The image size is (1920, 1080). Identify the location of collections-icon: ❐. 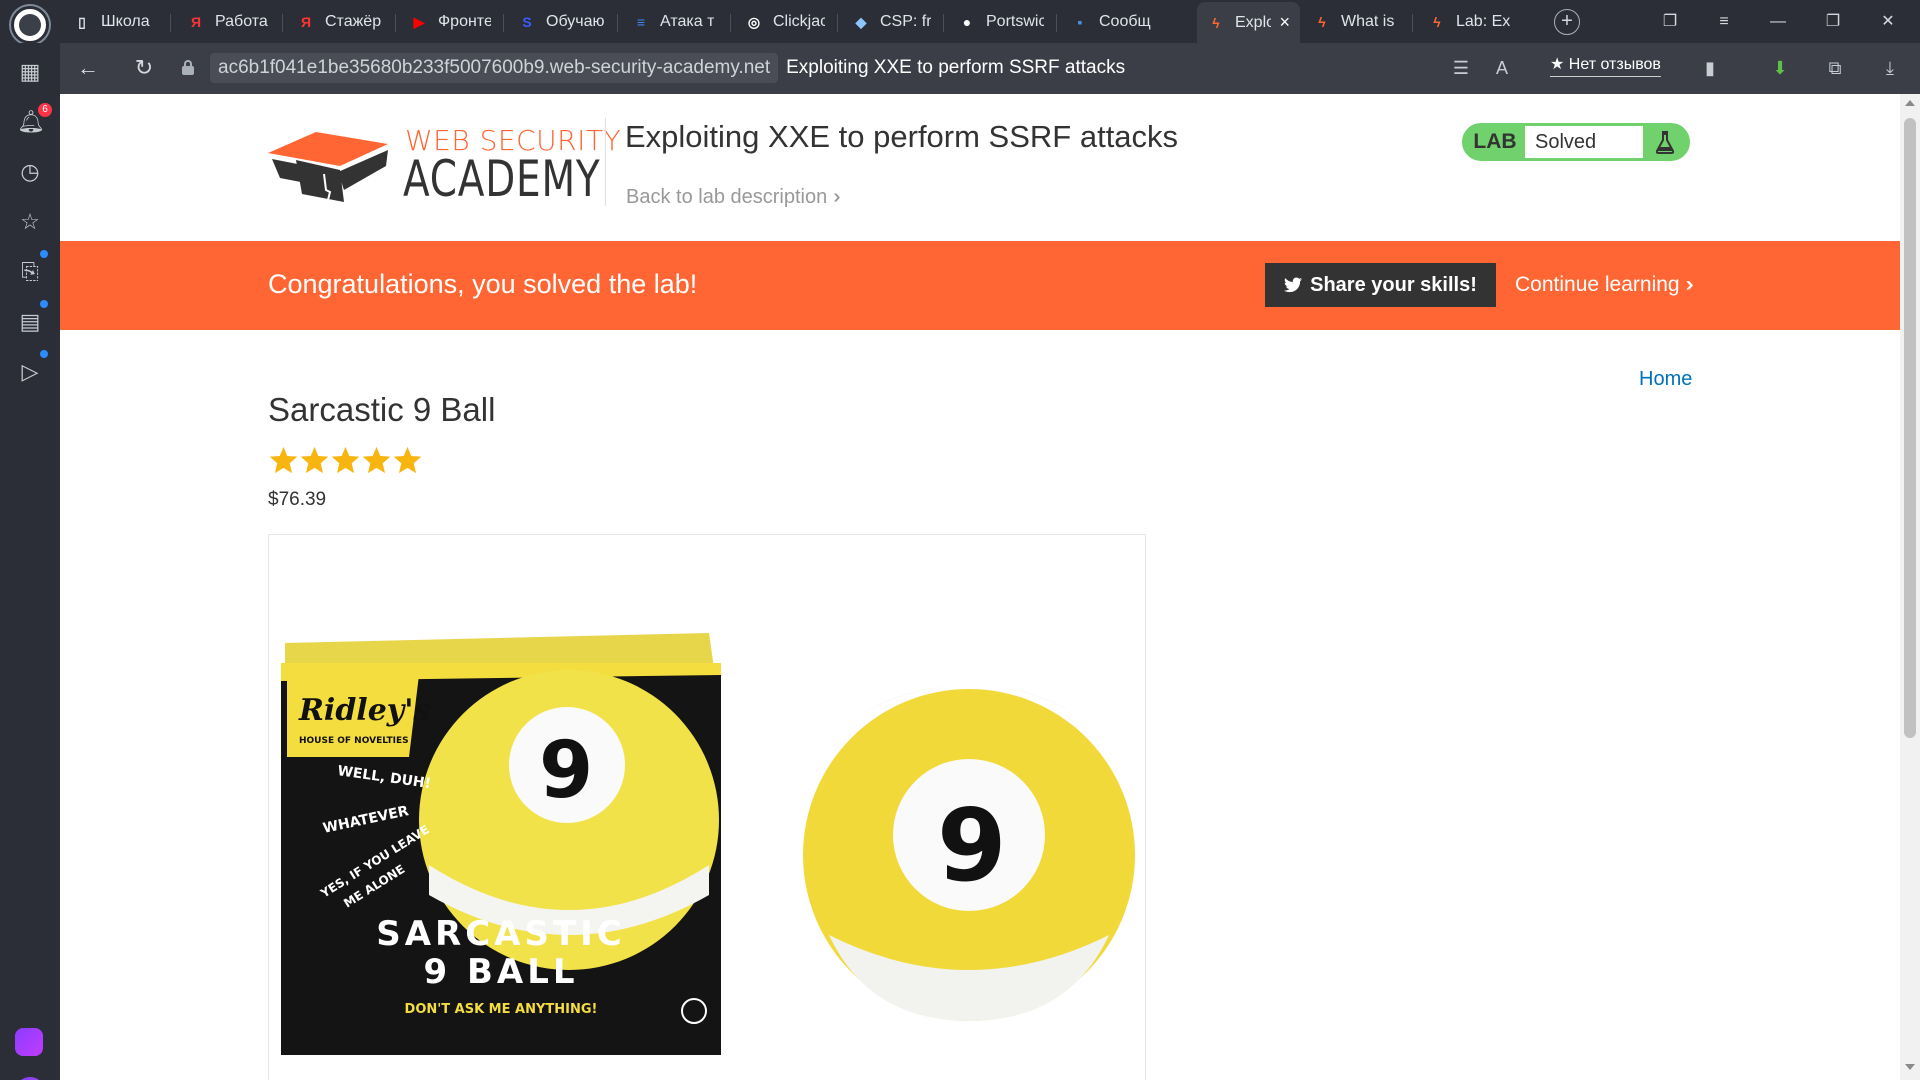
(1670, 22).